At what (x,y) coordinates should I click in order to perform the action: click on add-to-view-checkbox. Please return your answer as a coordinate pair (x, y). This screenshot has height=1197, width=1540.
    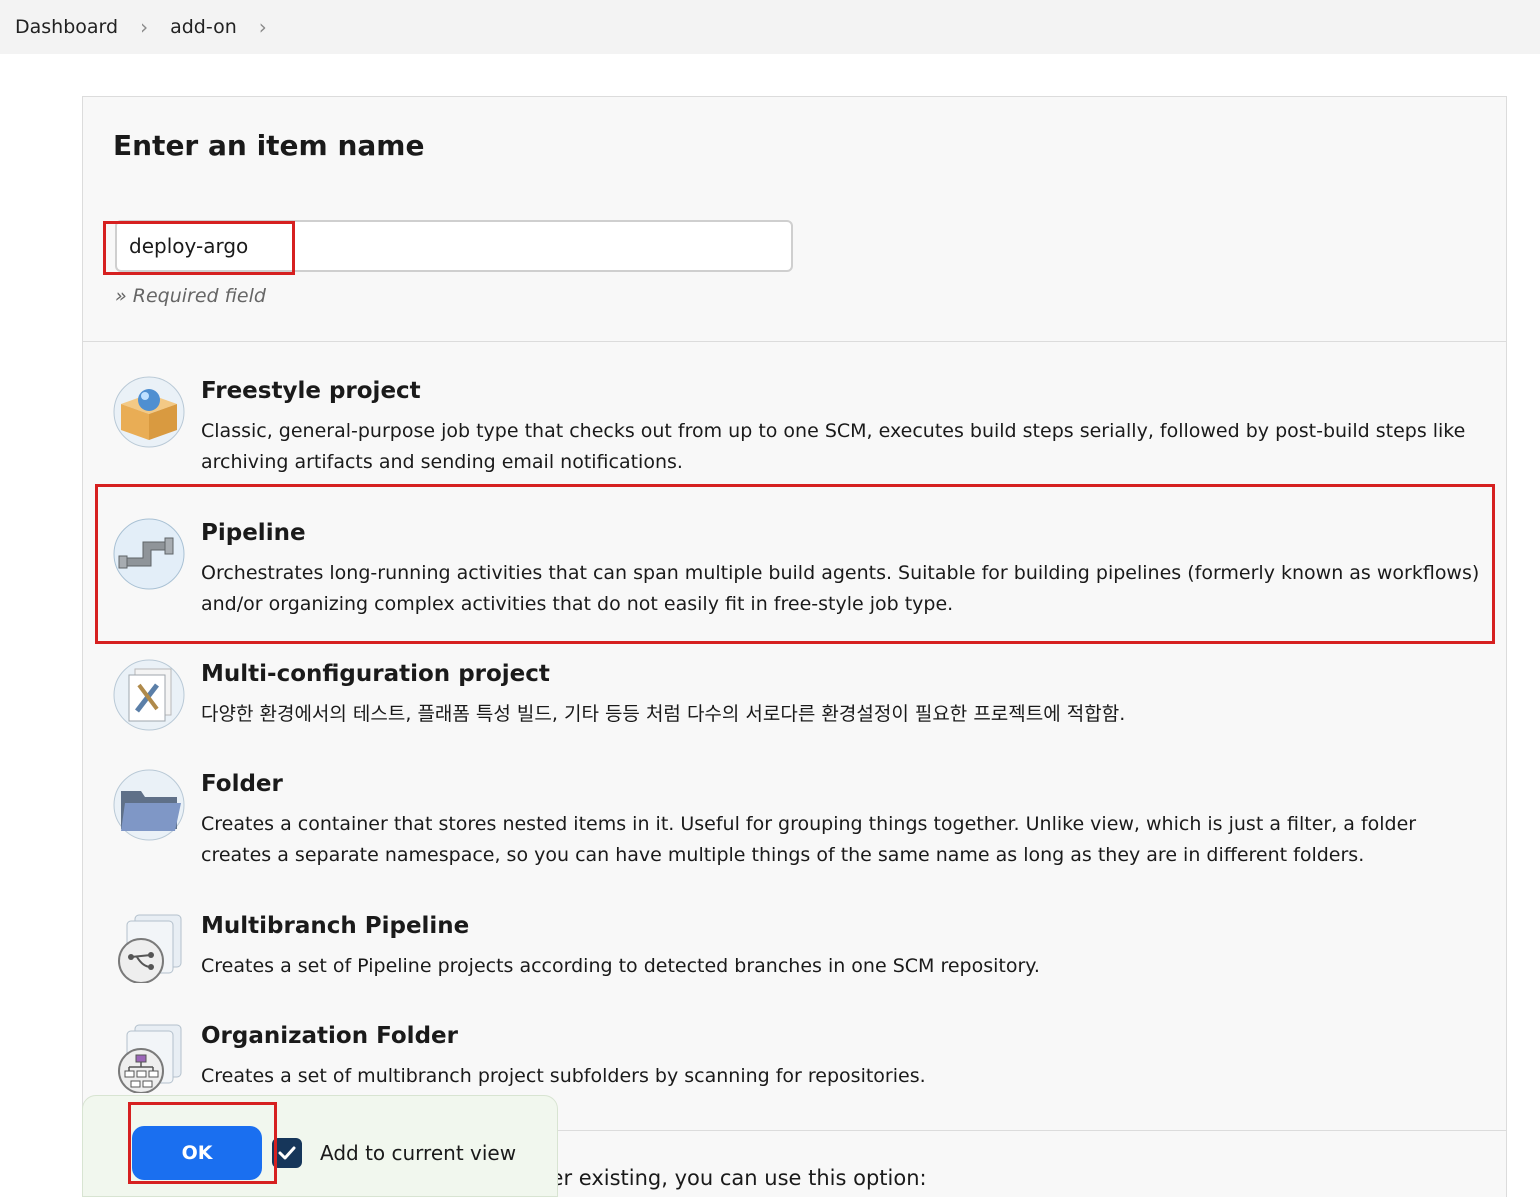
    Looking at the image, I should click on (287, 1153).